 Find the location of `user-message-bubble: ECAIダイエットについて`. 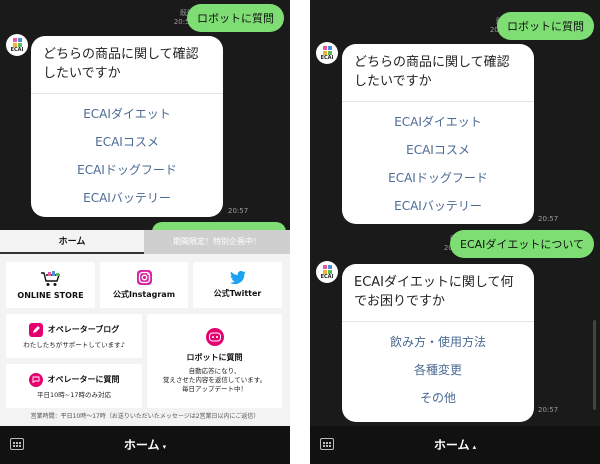

user-message-bubble: ECAIダイエットについて is located at coordinates (522, 244).